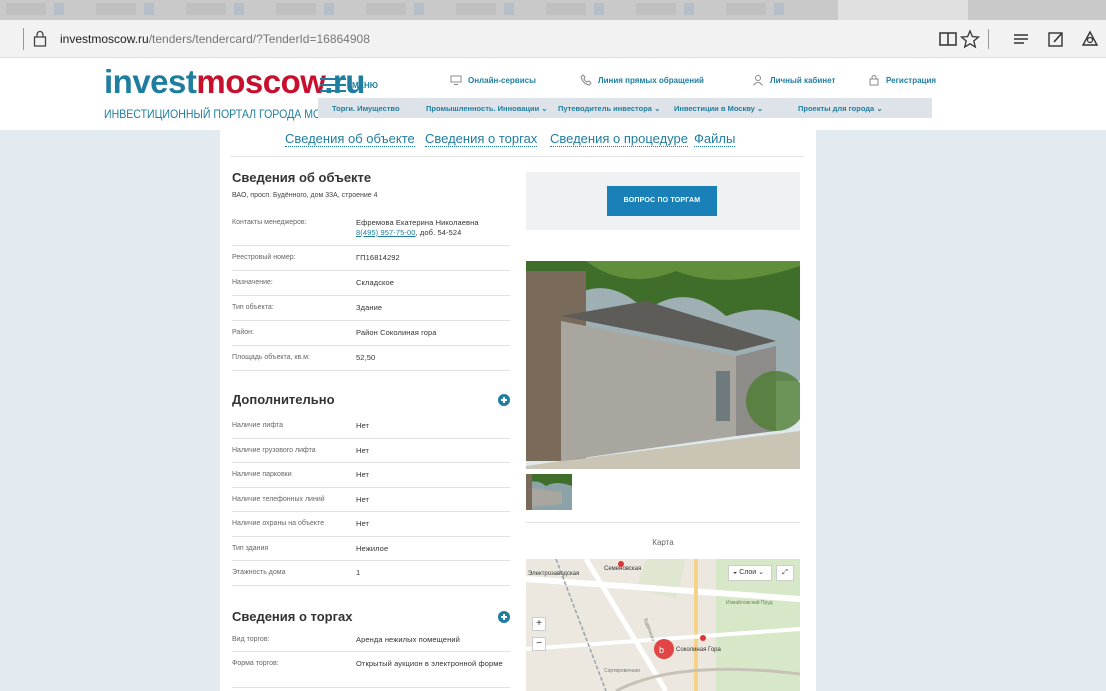 This screenshot has width=1106, height=691. What do you see at coordinates (874, 80) in the screenshot?
I see `padlock-icon` at bounding box center [874, 80].